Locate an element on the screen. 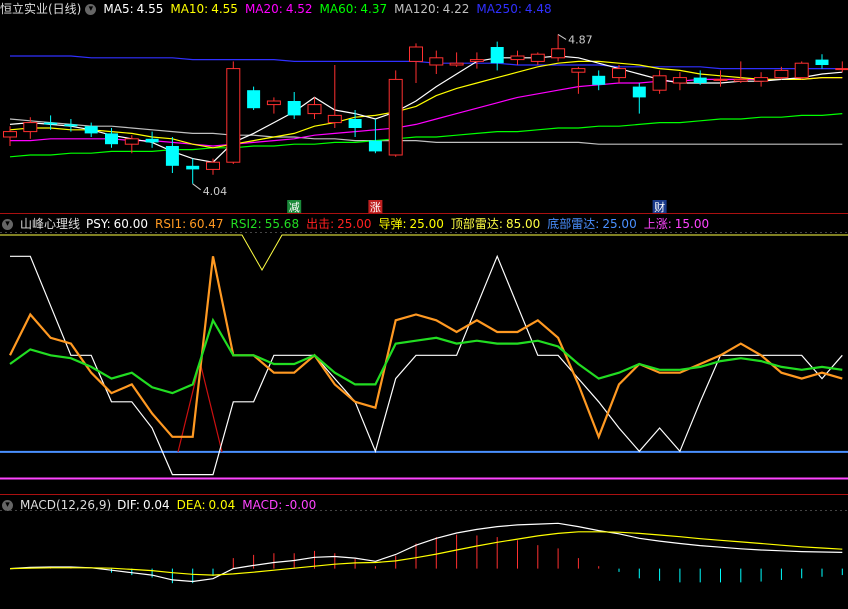 The image size is (848, 609). dea-line is located at coordinates (426, 553).